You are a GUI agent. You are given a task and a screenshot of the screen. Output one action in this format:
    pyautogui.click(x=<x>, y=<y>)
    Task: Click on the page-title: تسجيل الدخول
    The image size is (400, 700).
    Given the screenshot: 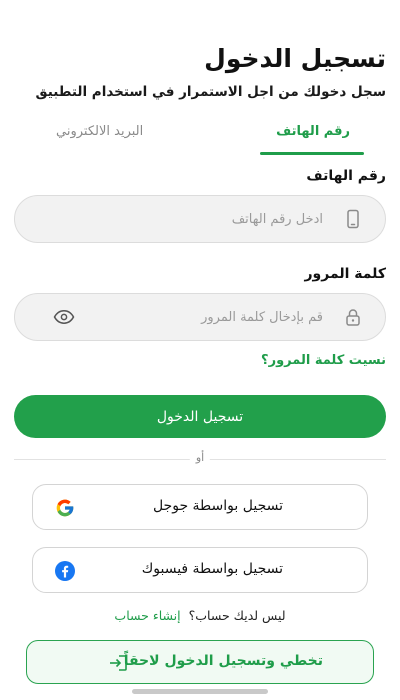 What is the action you would take?
    pyautogui.click(x=295, y=58)
    